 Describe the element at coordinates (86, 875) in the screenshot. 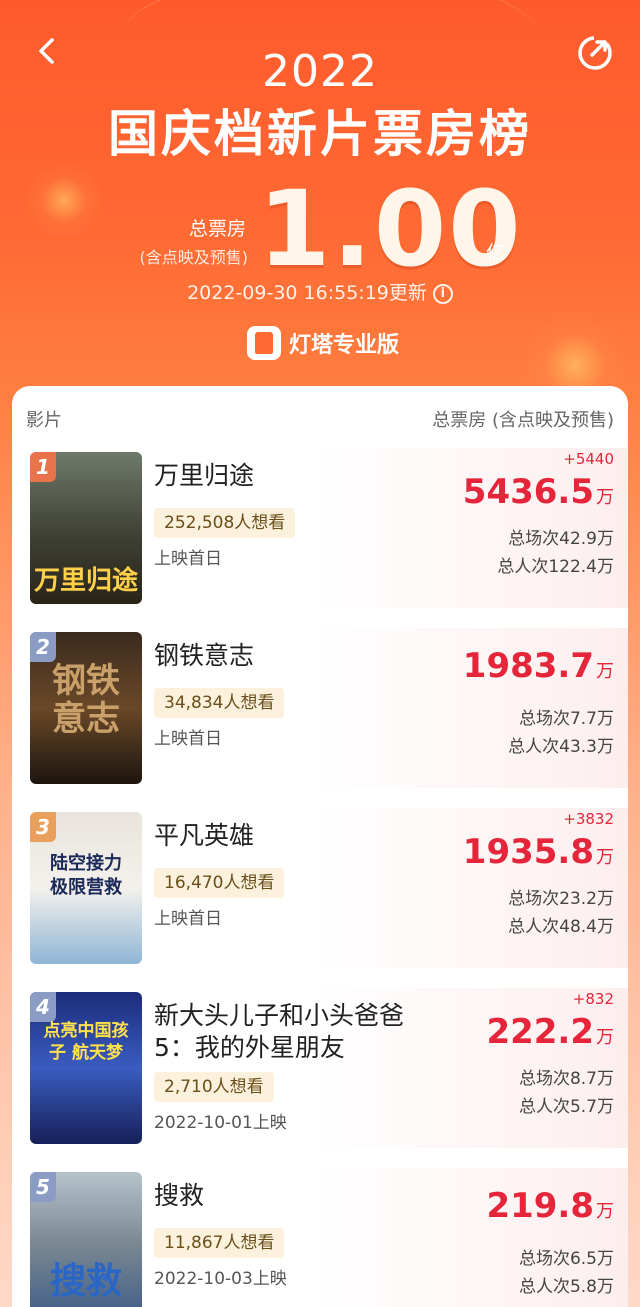

I see `poster-title: 陆空接力 极限营救` at that location.